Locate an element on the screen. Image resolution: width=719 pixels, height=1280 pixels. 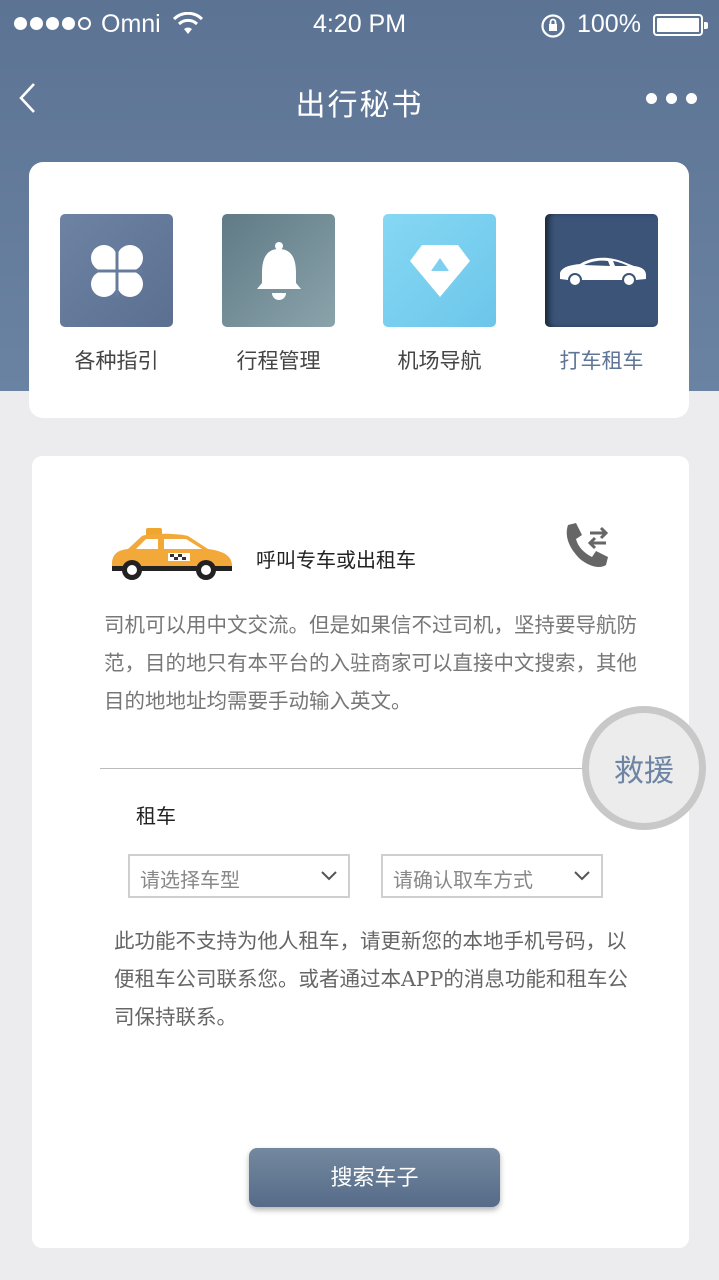
battery-icon is located at coordinates (680, 25).